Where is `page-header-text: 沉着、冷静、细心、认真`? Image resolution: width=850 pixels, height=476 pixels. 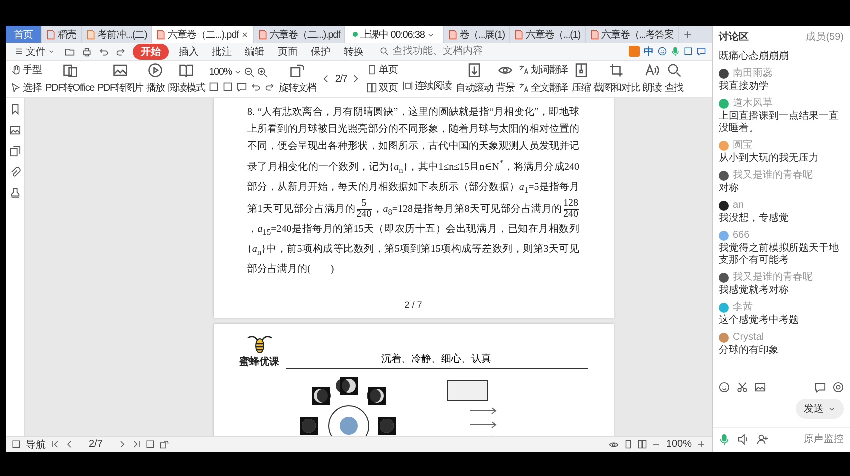 page-header-text: 沉着、冷静、细心、认真 is located at coordinates (437, 361).